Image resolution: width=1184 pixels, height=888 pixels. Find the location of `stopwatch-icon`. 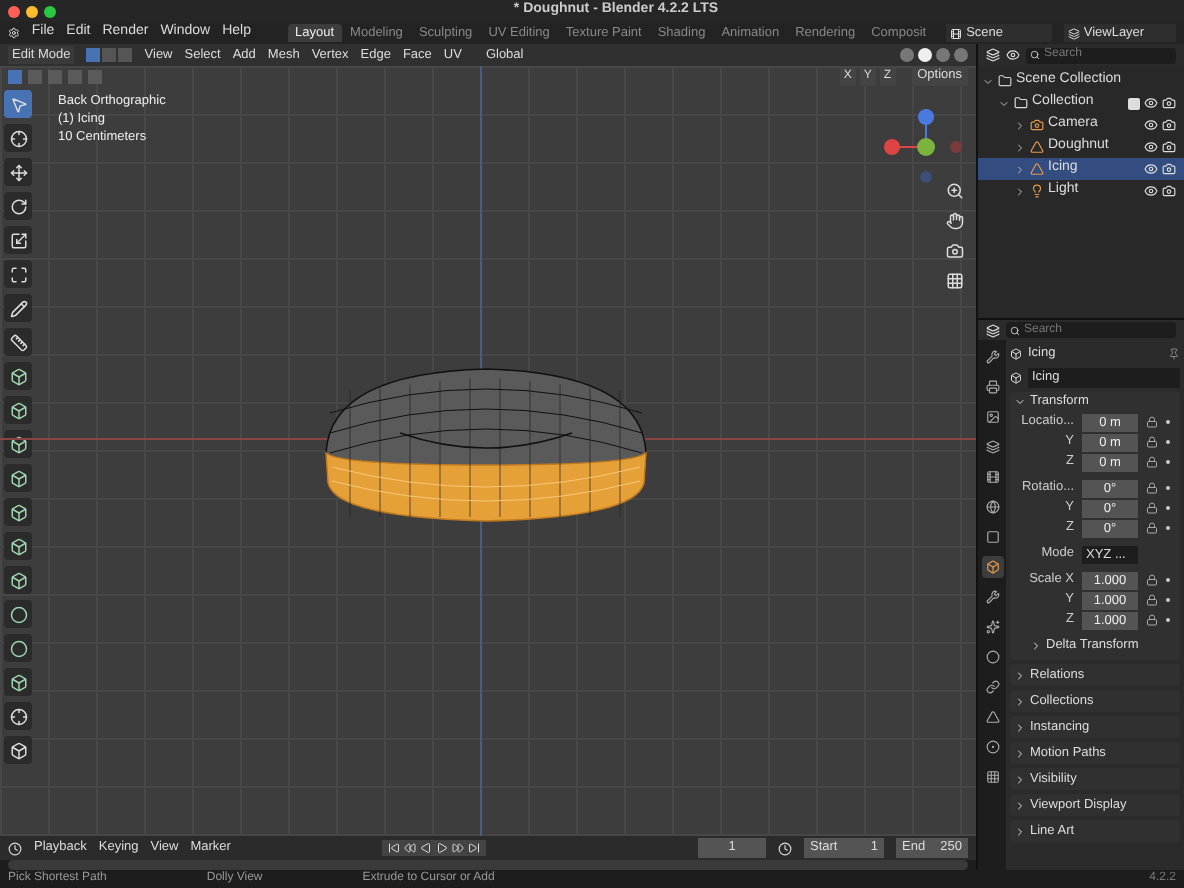

stopwatch-icon is located at coordinates (785, 848).